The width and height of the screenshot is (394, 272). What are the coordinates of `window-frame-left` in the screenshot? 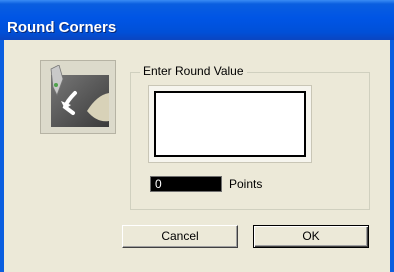 It's located at (2, 156).